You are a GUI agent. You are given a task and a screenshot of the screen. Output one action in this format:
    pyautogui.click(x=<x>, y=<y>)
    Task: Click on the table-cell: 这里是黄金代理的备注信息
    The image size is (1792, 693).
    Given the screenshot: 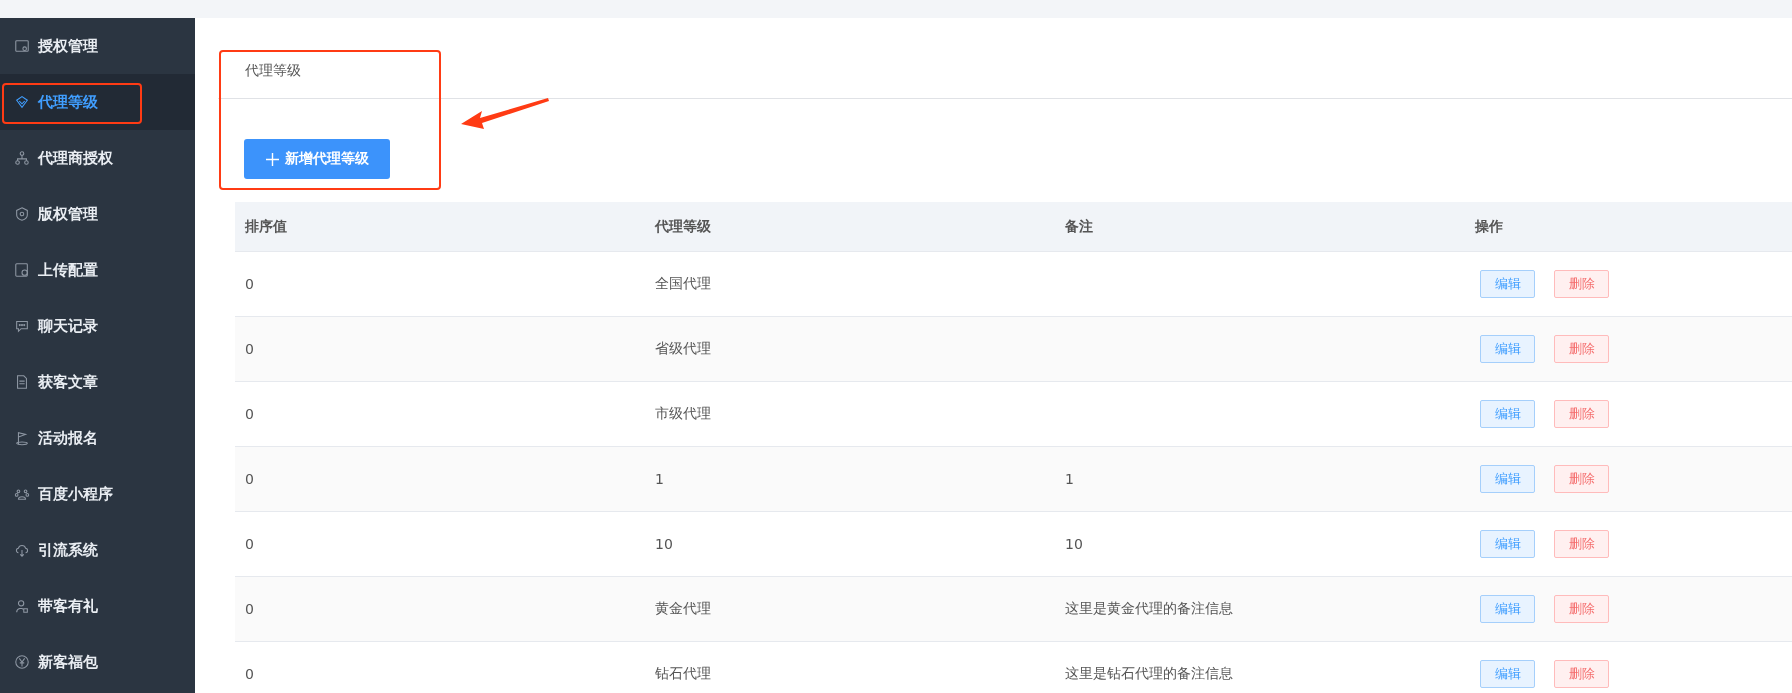 What is the action you would take?
    pyautogui.click(x=1149, y=608)
    